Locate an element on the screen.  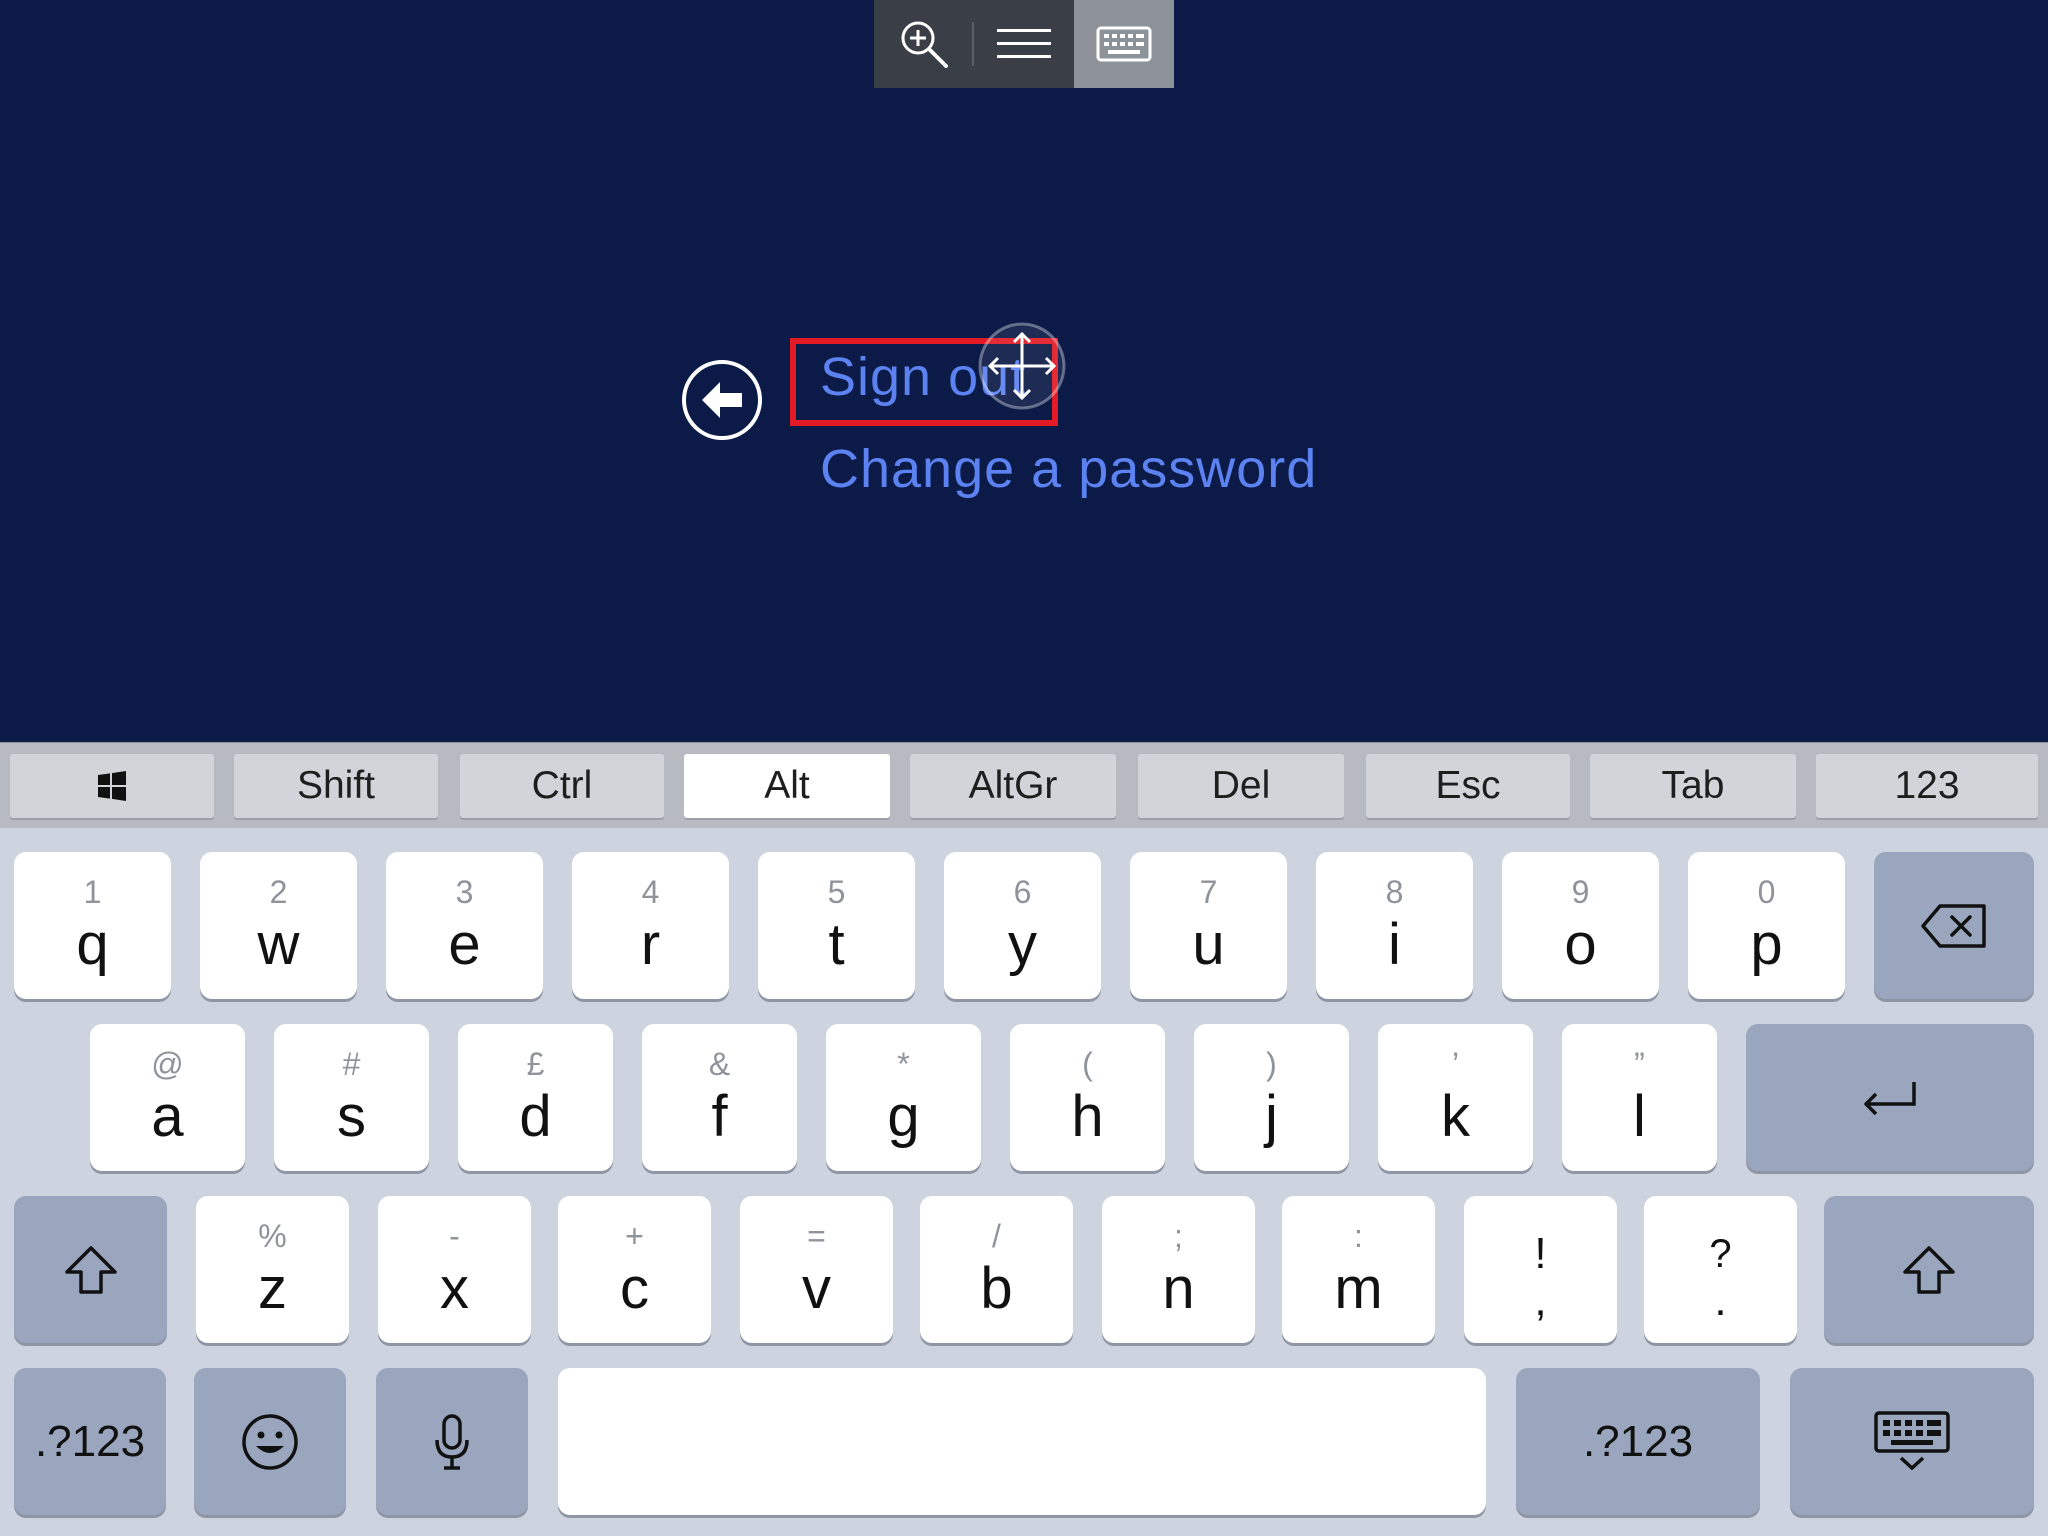
key-alt-char: 9 is located at coordinates (1580, 892).